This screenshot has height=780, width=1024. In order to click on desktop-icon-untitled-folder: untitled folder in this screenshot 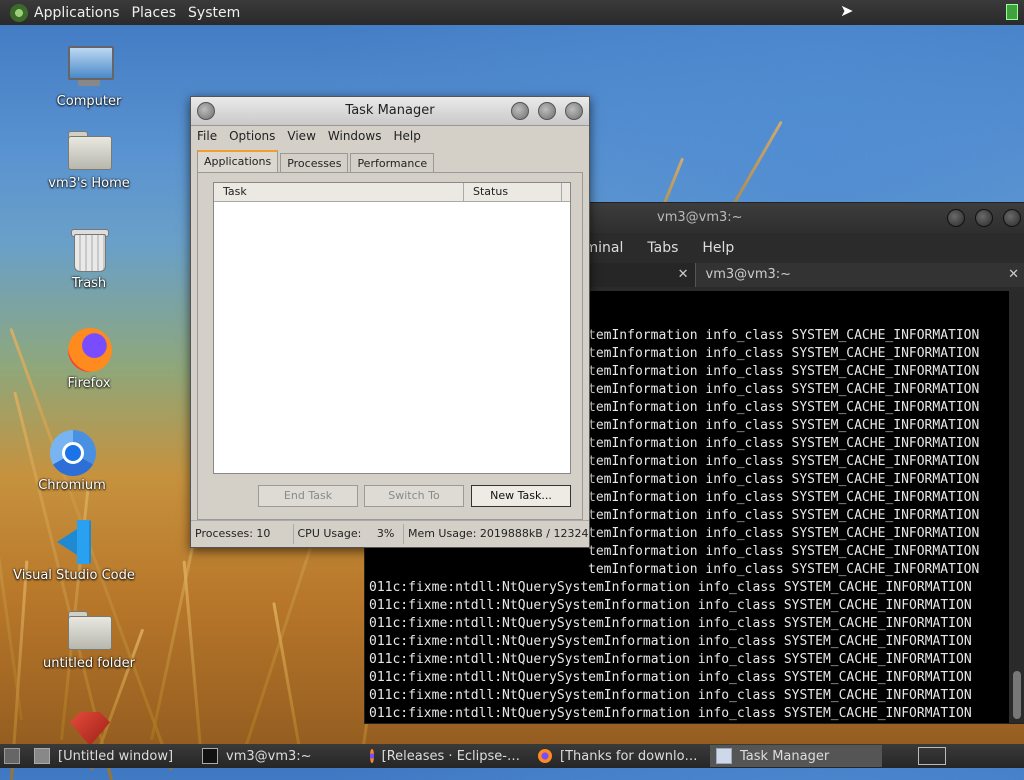, I will do `click(89, 639)`.